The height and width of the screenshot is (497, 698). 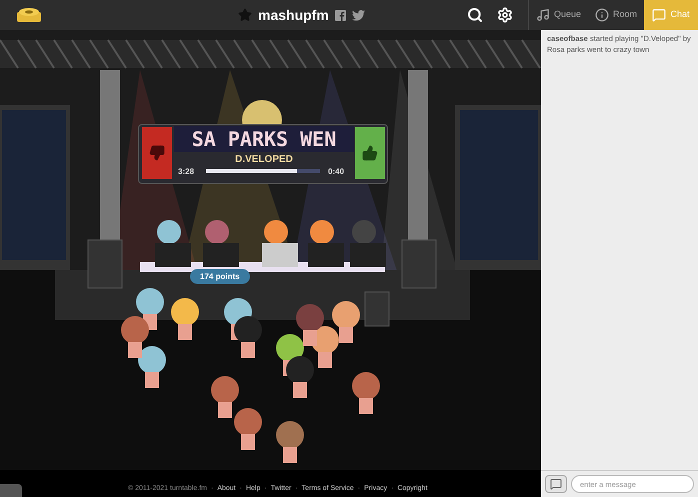 What do you see at coordinates (29, 15) in the screenshot?
I see `turntable-logo-icon` at bounding box center [29, 15].